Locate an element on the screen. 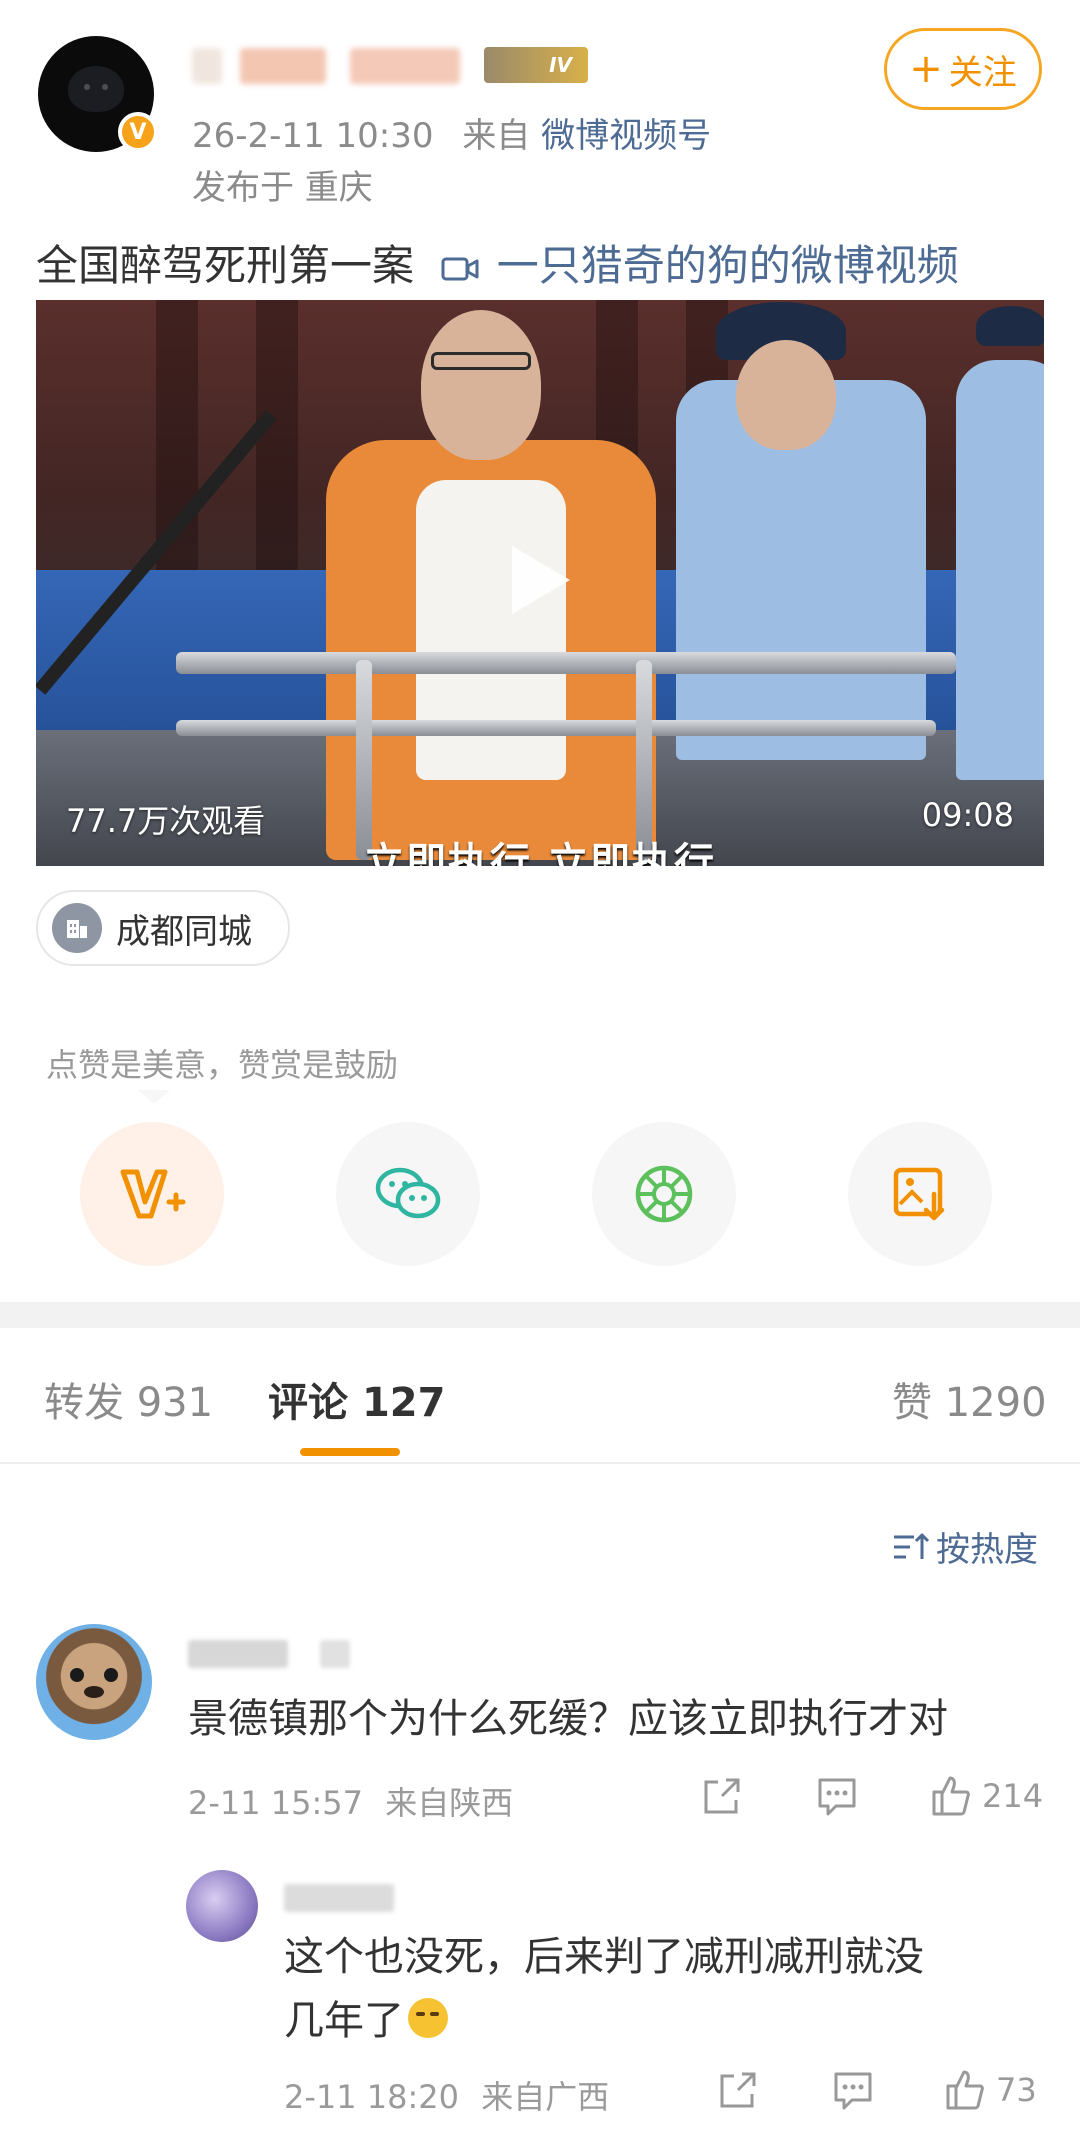 The width and height of the screenshot is (1080, 2150). comment-like-count: 214 is located at coordinates (1013, 1796).